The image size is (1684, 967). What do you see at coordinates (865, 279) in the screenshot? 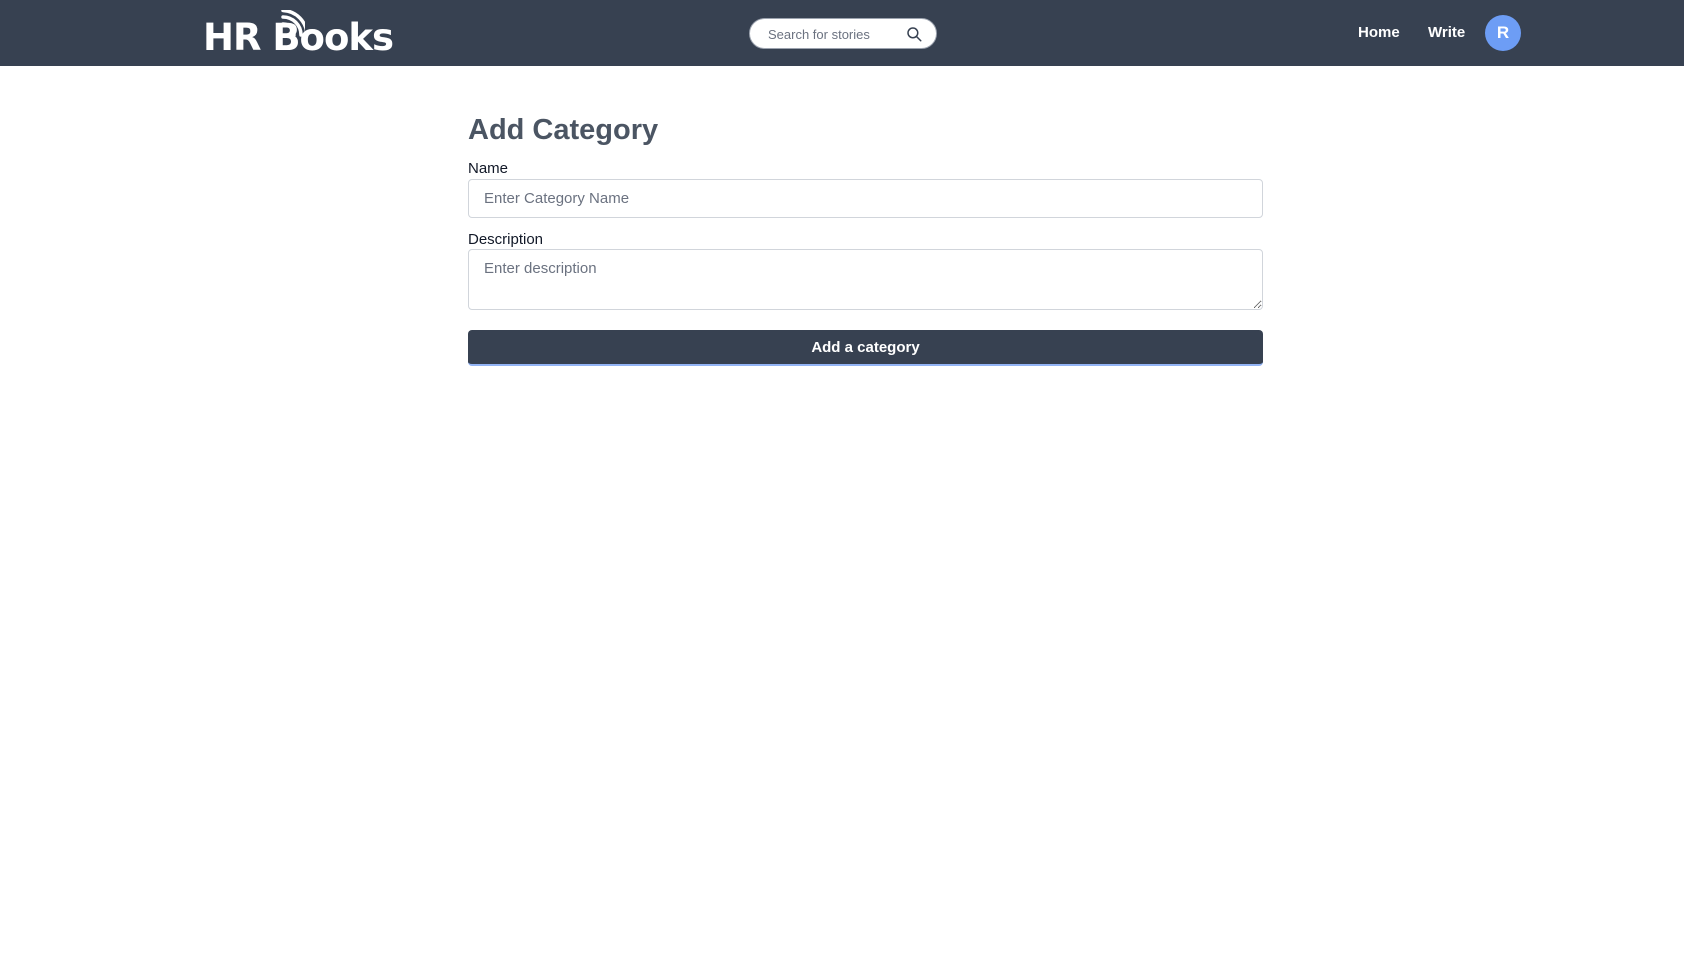
I see `description-textarea` at bounding box center [865, 279].